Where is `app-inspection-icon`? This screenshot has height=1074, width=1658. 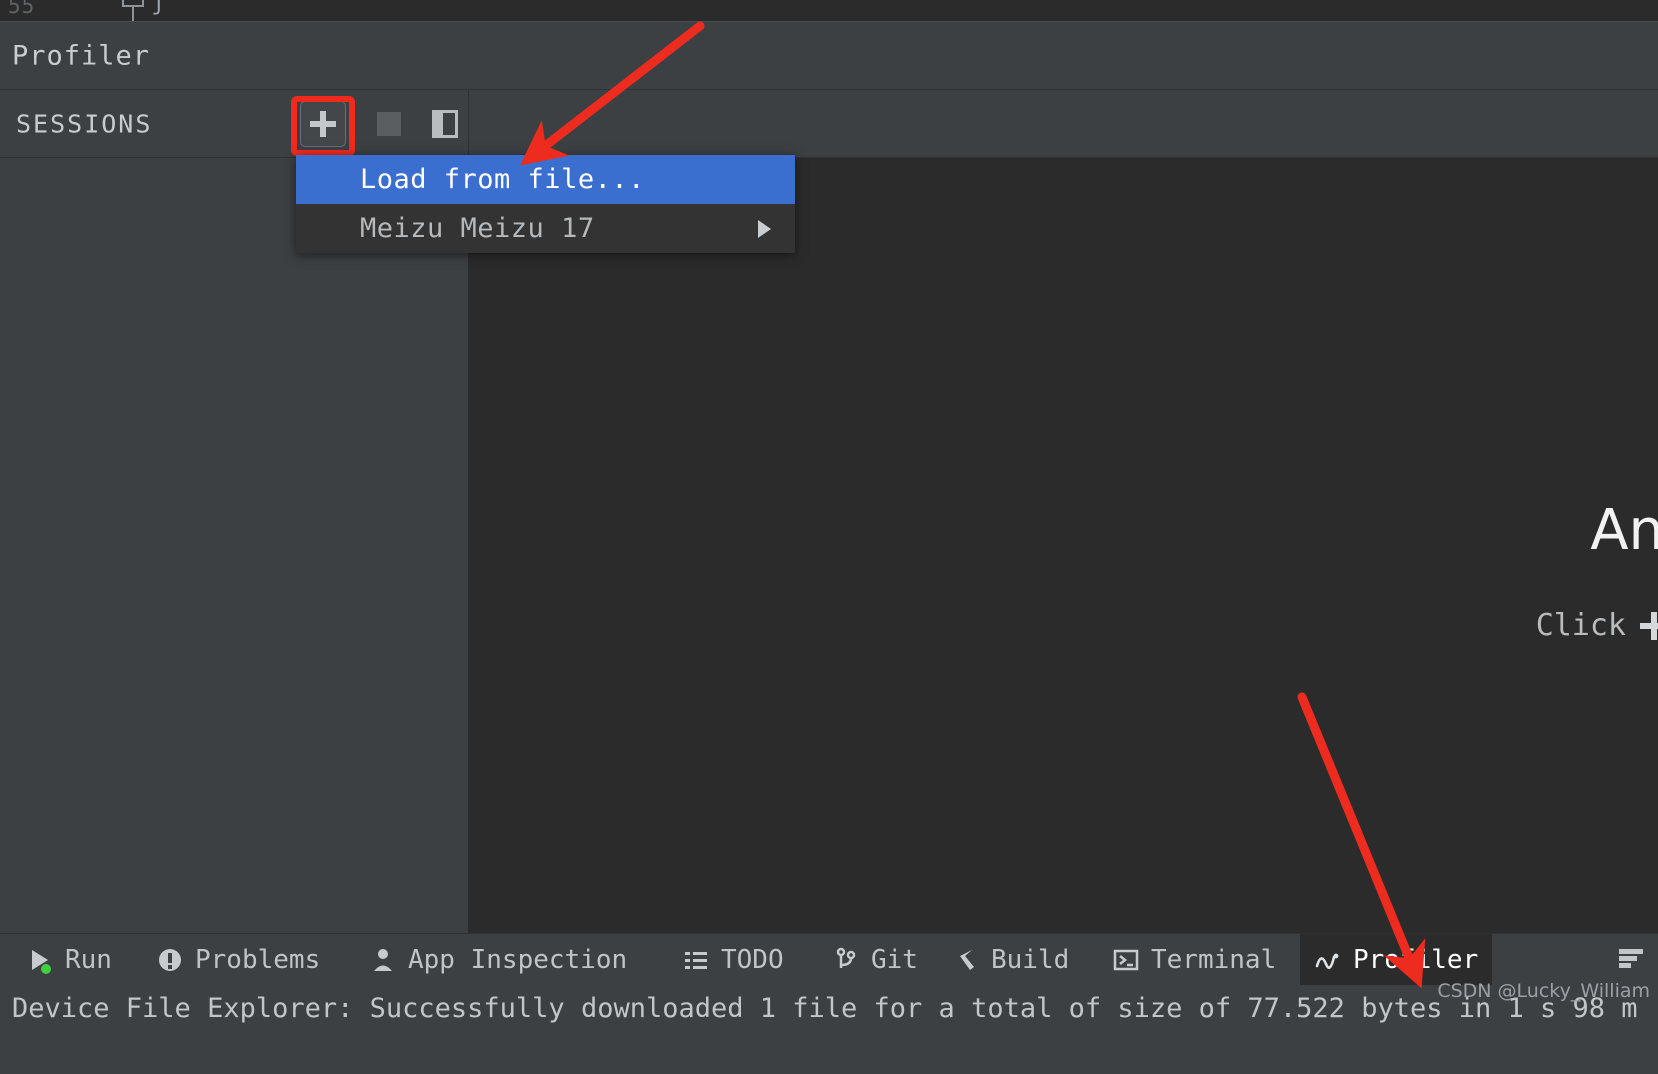 app-inspection-icon is located at coordinates (383, 960).